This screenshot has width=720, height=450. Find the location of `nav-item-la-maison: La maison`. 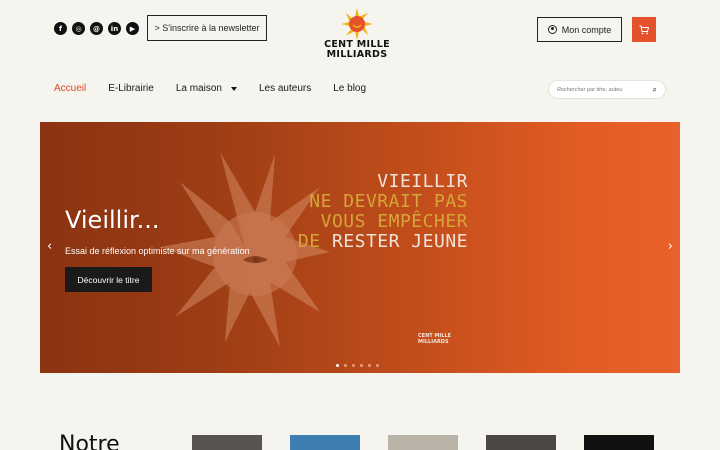

nav-item-la-maison: La maison is located at coordinates (206, 88).